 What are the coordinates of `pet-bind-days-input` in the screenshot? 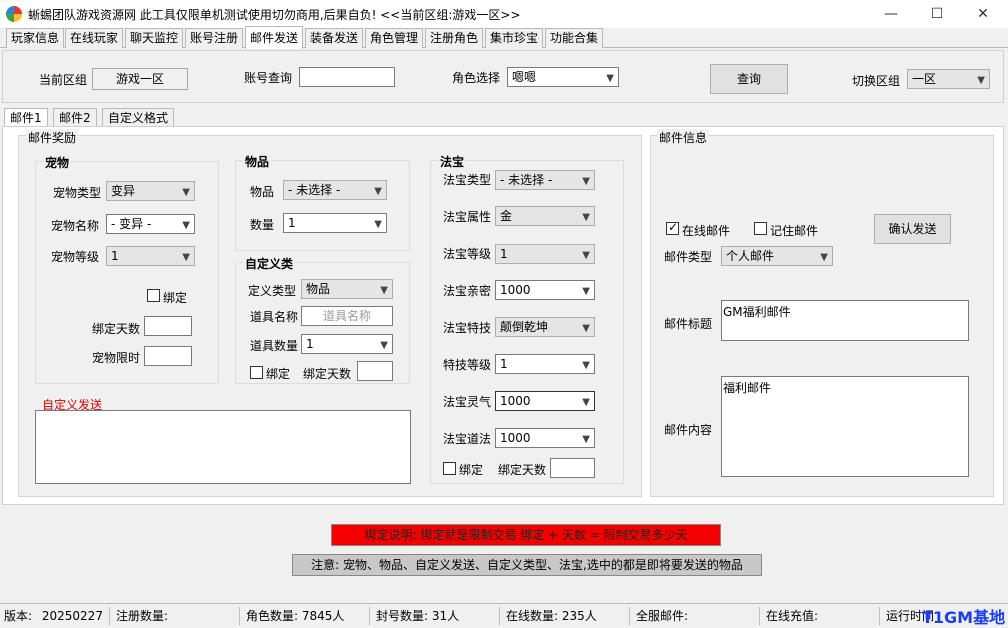 It's located at (168, 326).